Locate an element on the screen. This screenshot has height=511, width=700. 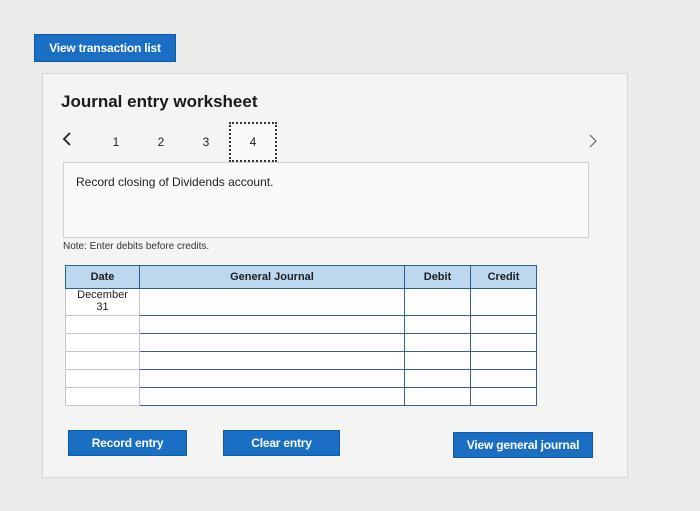
page-tab-3: 3 is located at coordinates (206, 142).